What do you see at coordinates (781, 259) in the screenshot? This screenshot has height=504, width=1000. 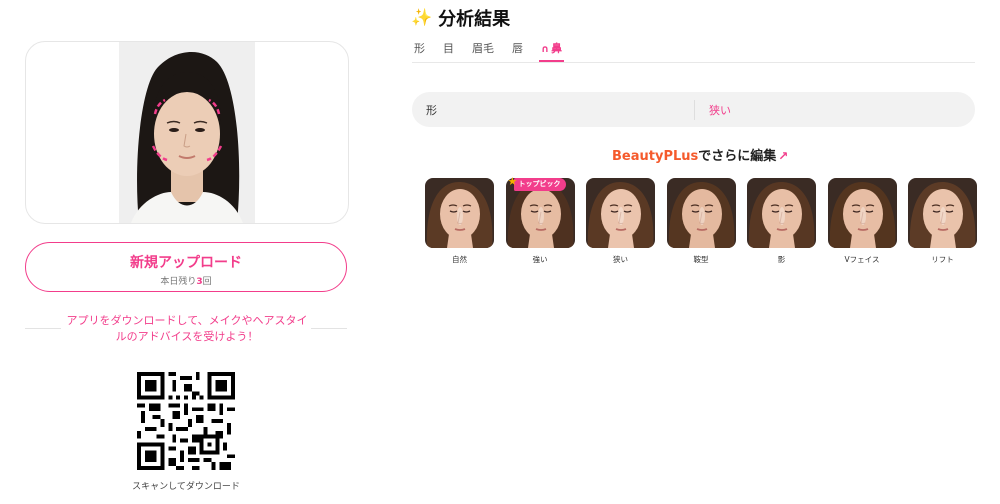 I see `style-label: 影` at bounding box center [781, 259].